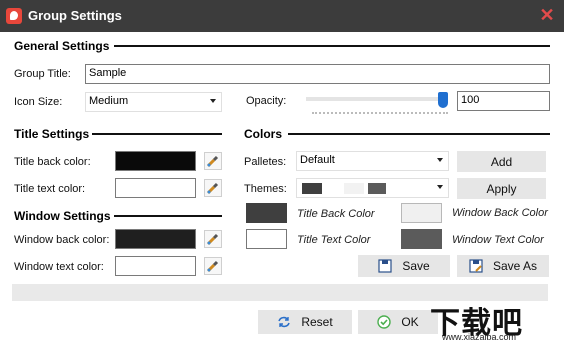 The width and height of the screenshot is (564, 348). What do you see at coordinates (377, 99) in the screenshot?
I see `opacity-slider-track` at bounding box center [377, 99].